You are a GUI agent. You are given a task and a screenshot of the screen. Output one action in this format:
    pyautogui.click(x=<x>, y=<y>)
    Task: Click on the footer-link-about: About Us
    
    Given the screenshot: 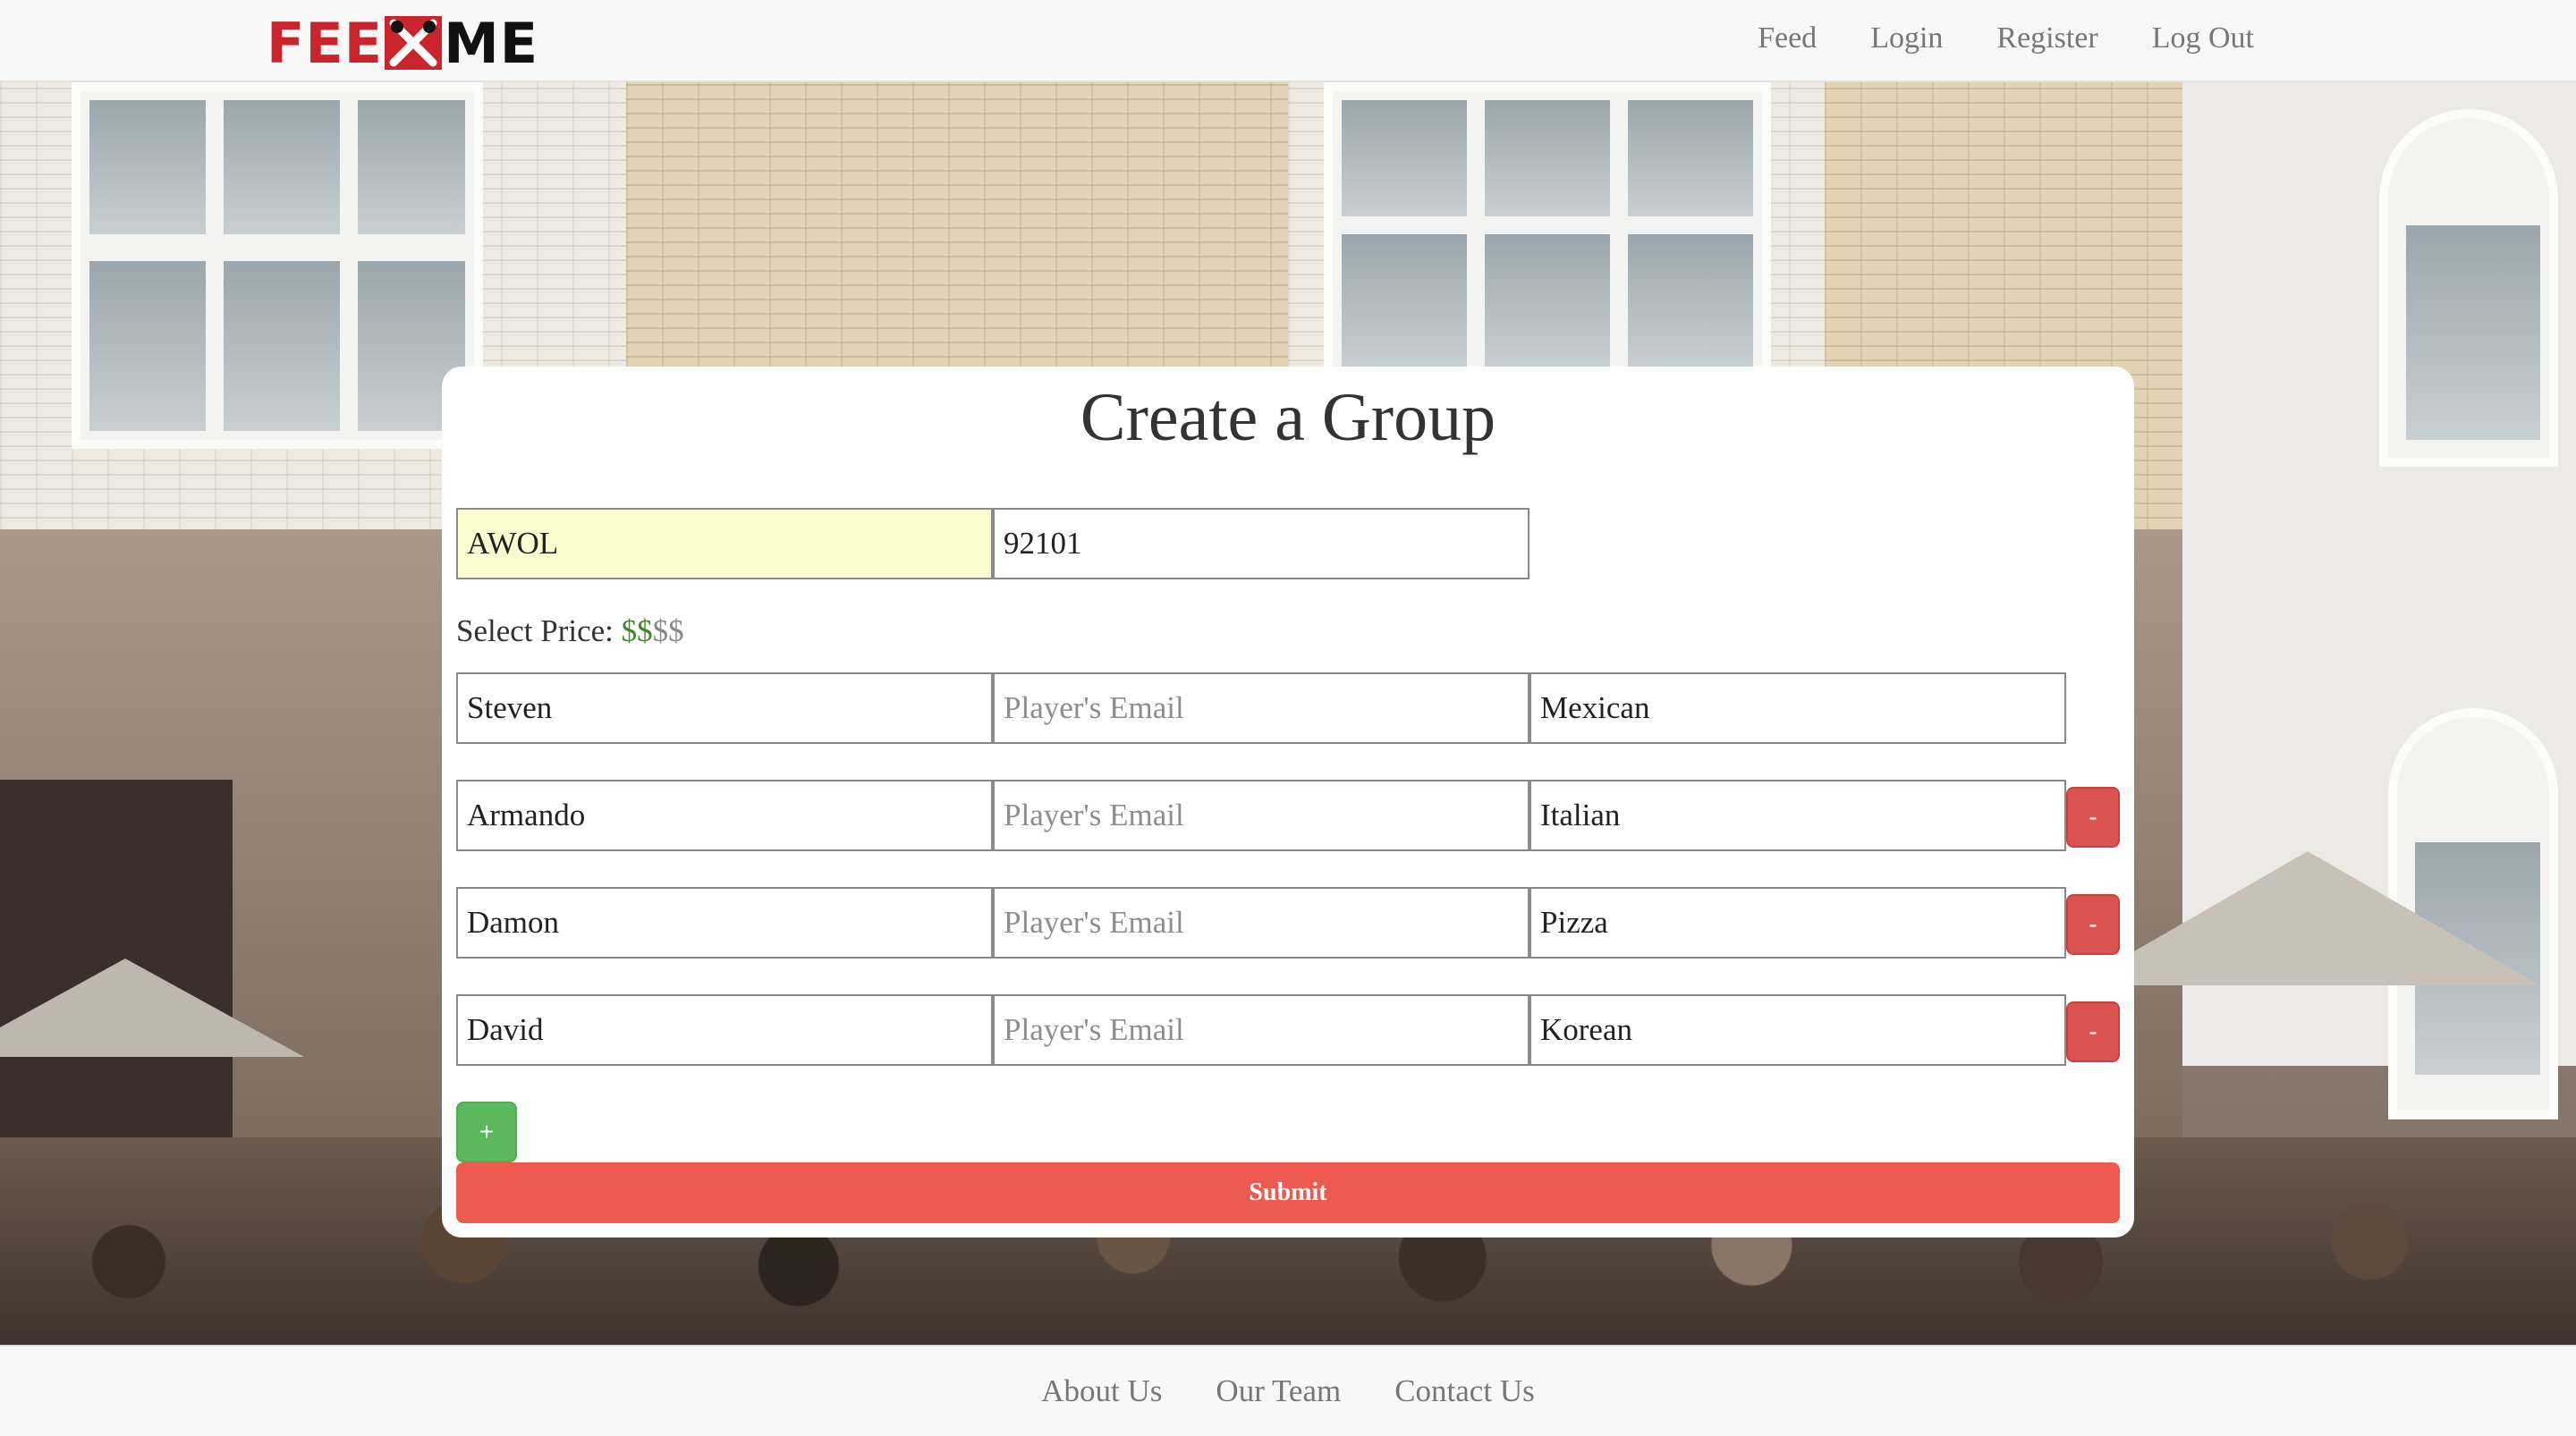 What is the action you would take?
    pyautogui.click(x=1101, y=1391)
    